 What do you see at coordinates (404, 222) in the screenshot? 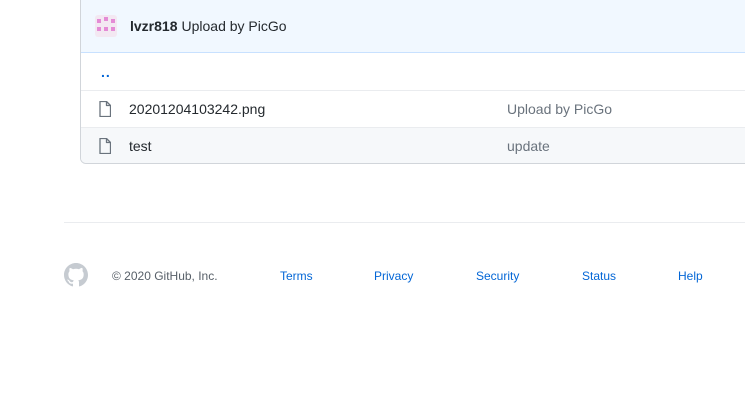
I see `footer-divider` at bounding box center [404, 222].